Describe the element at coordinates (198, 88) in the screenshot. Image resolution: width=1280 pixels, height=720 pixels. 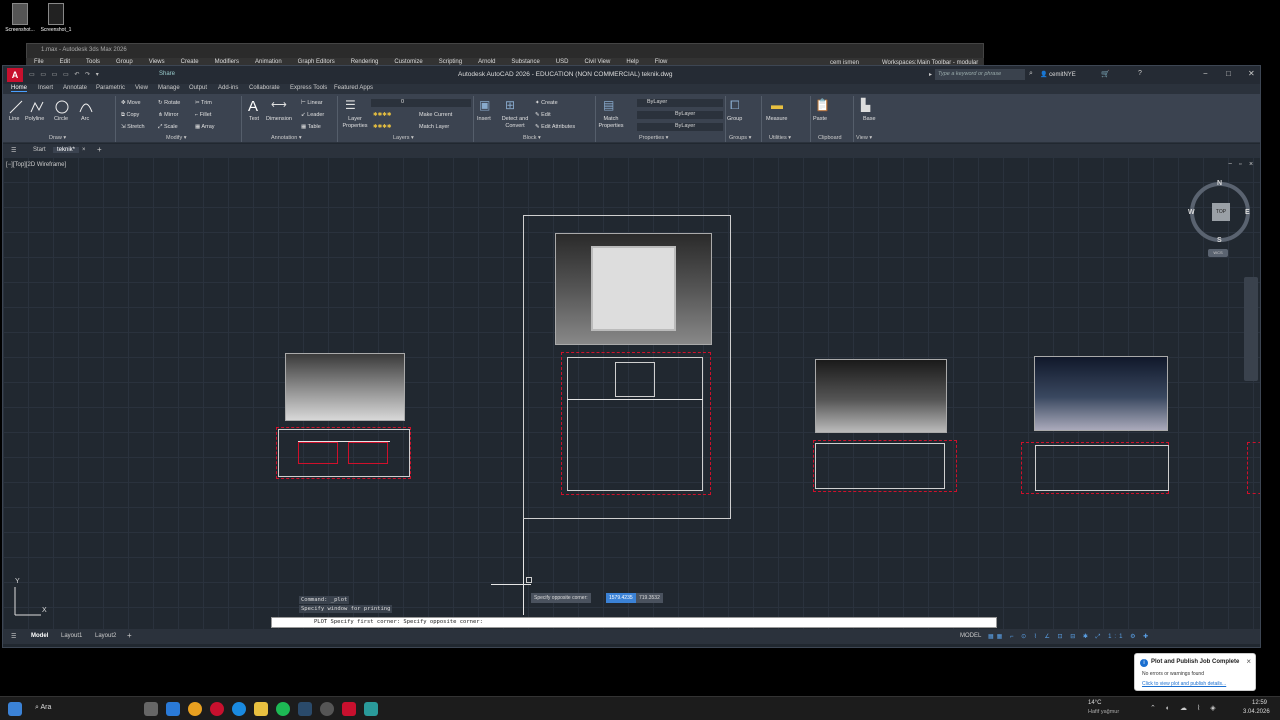
I see `ribbon-tab: Output` at that location.